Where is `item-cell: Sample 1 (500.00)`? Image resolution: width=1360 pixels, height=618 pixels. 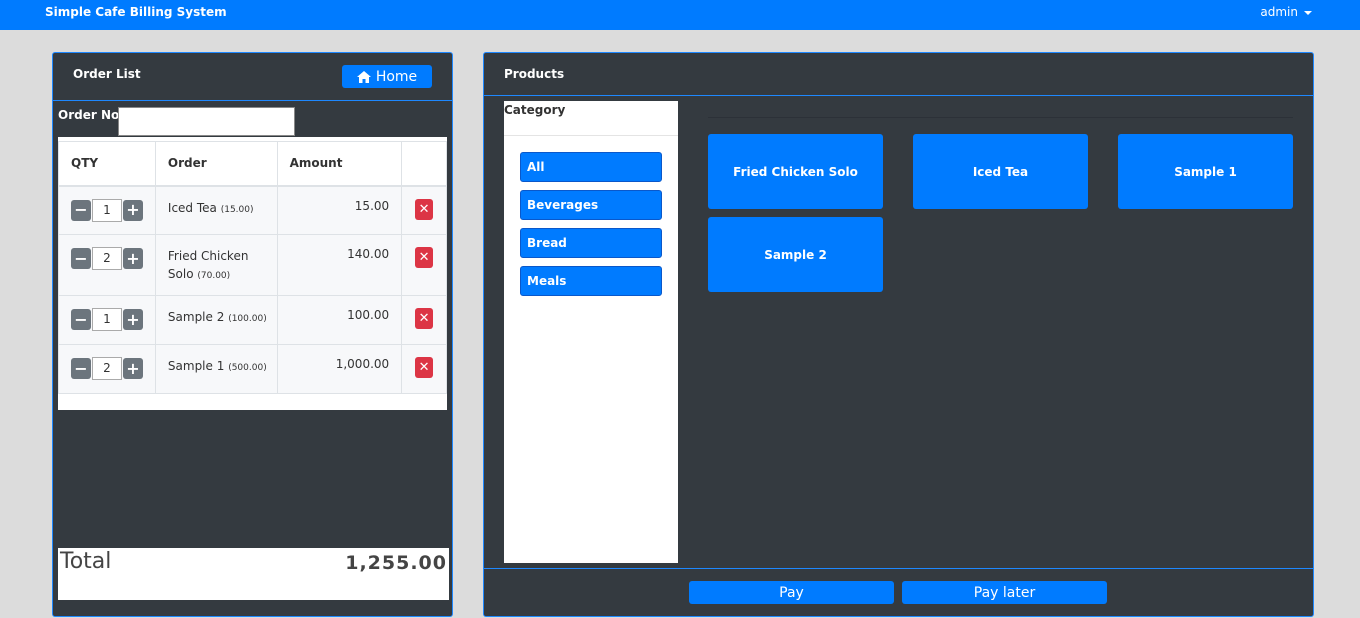 item-cell: Sample 1 (500.00) is located at coordinates (216, 369).